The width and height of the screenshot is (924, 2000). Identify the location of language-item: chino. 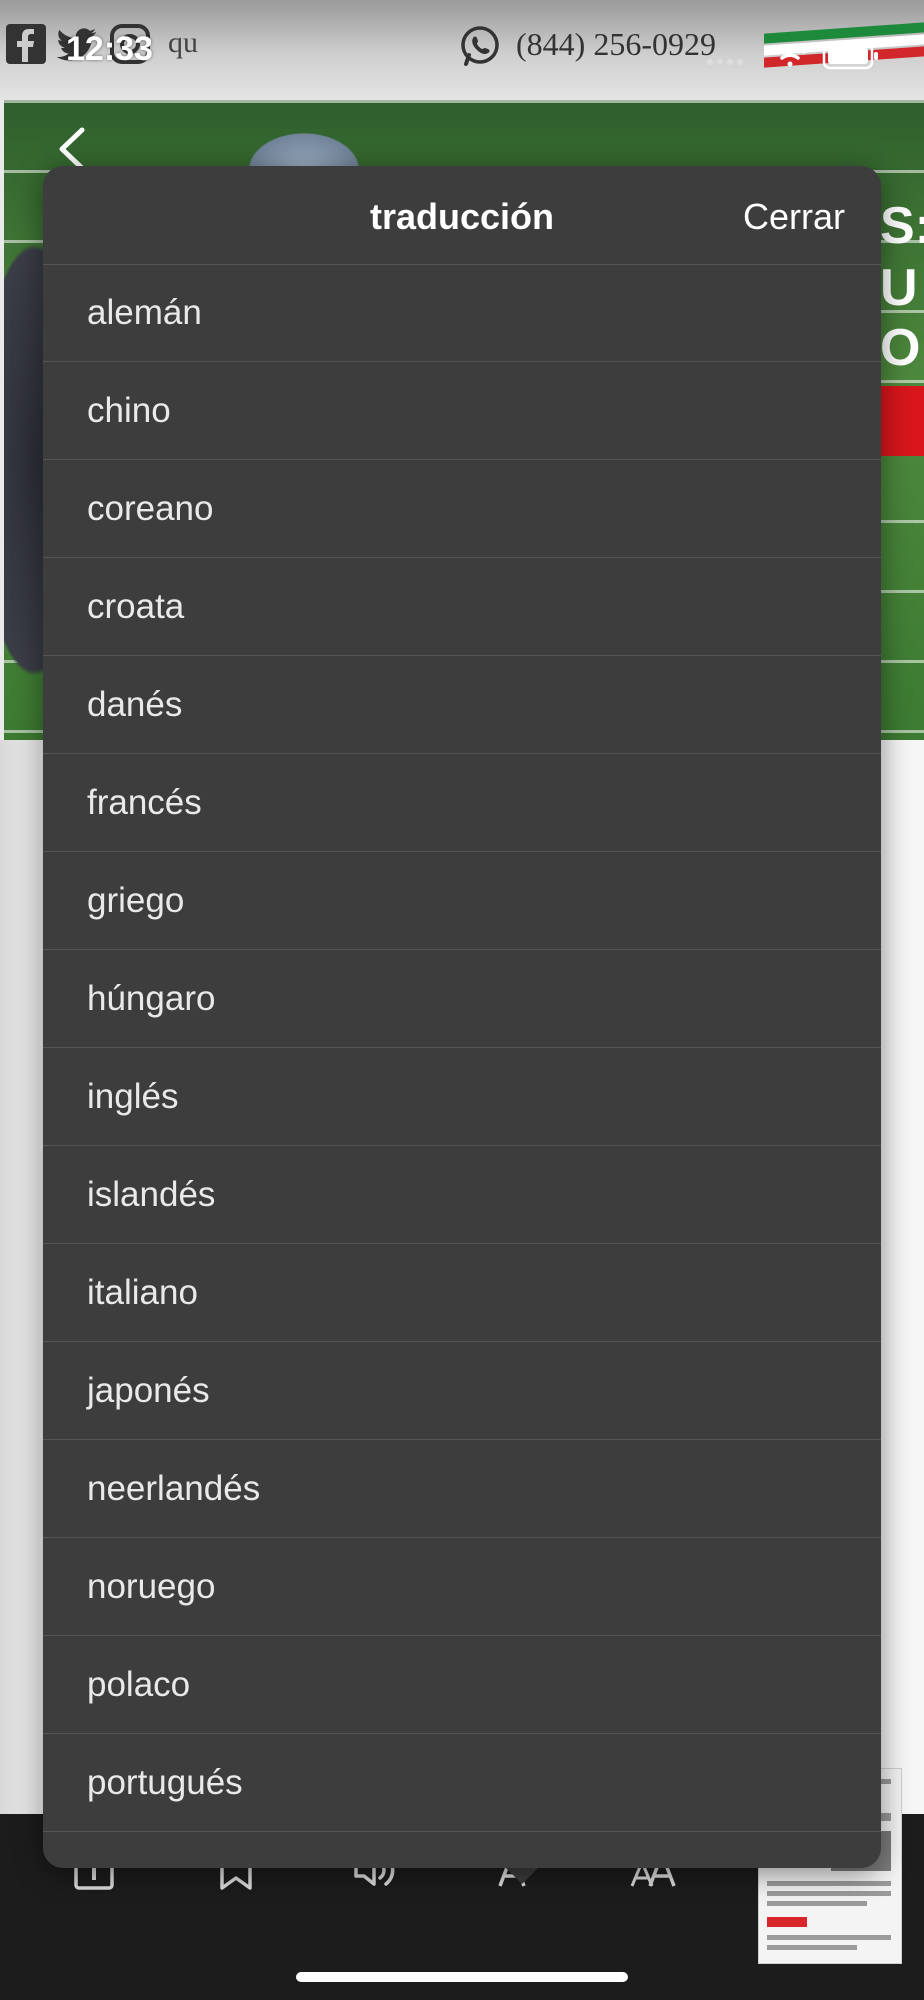
(462, 411).